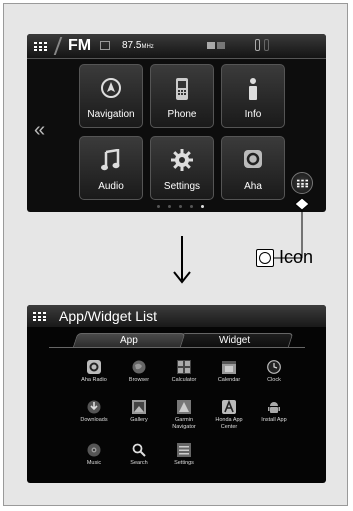 This screenshot has width=353, height=511. I want to click on tab-app: App, so click(129, 340).